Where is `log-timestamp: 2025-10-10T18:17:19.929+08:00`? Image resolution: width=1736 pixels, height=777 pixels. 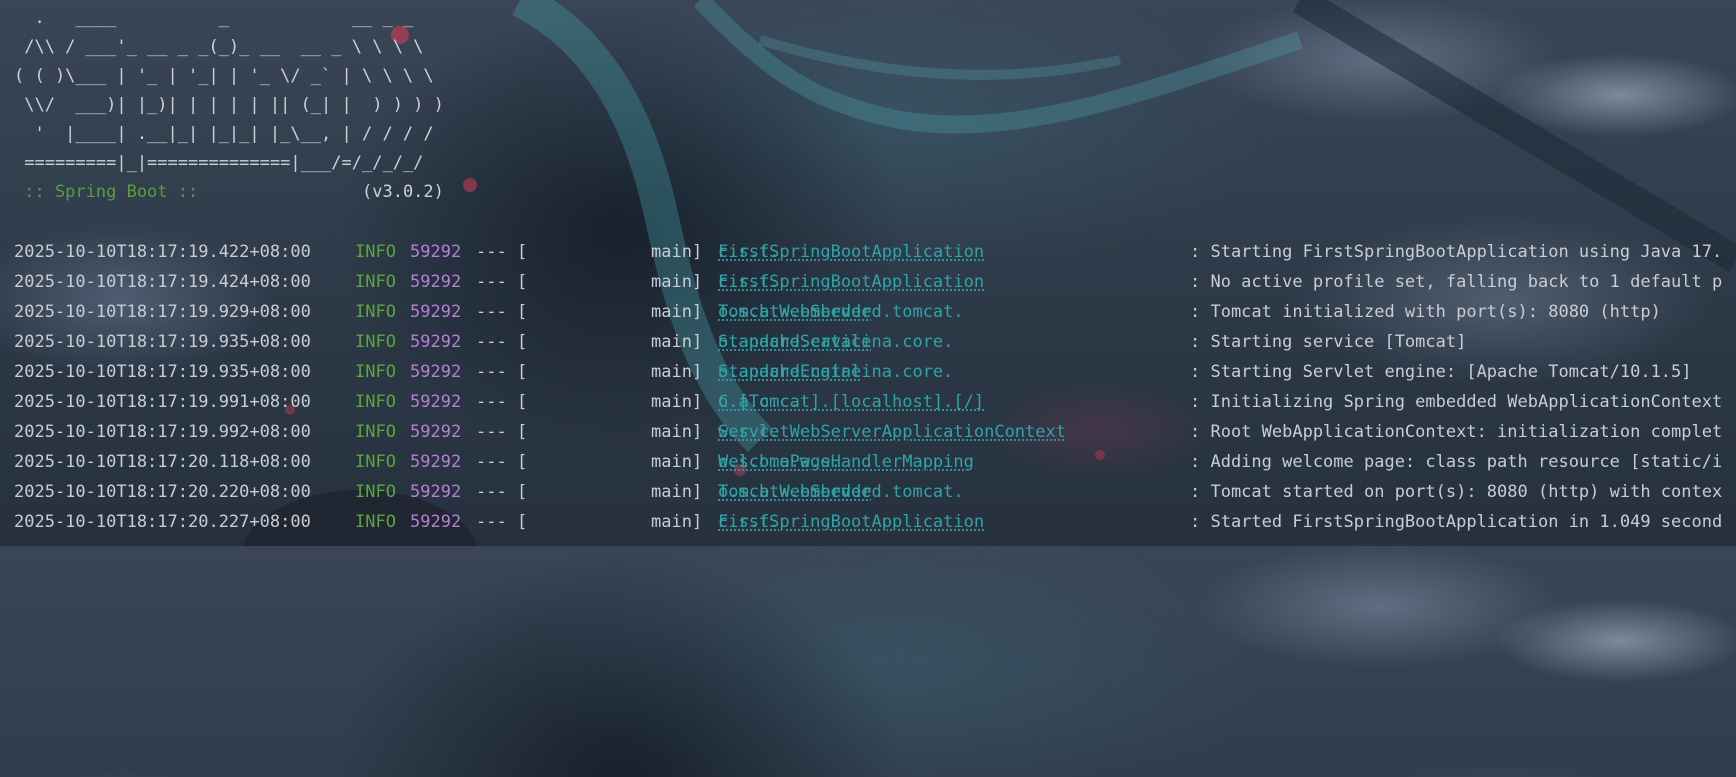 log-timestamp: 2025-10-10T18:17:19.929+08:00 is located at coordinates (162, 312).